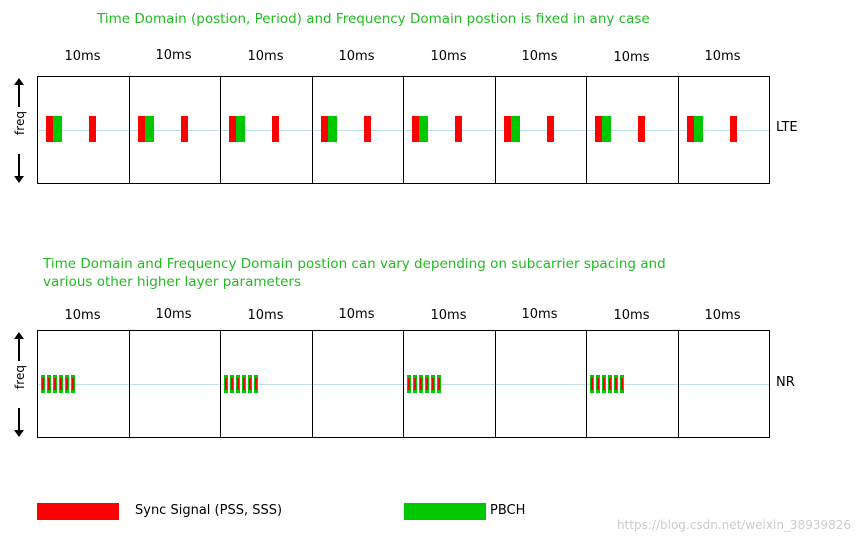  What do you see at coordinates (733, 525) in the screenshot?
I see `watermark: https://blog.csdn.net/weixin_38939826` at bounding box center [733, 525].